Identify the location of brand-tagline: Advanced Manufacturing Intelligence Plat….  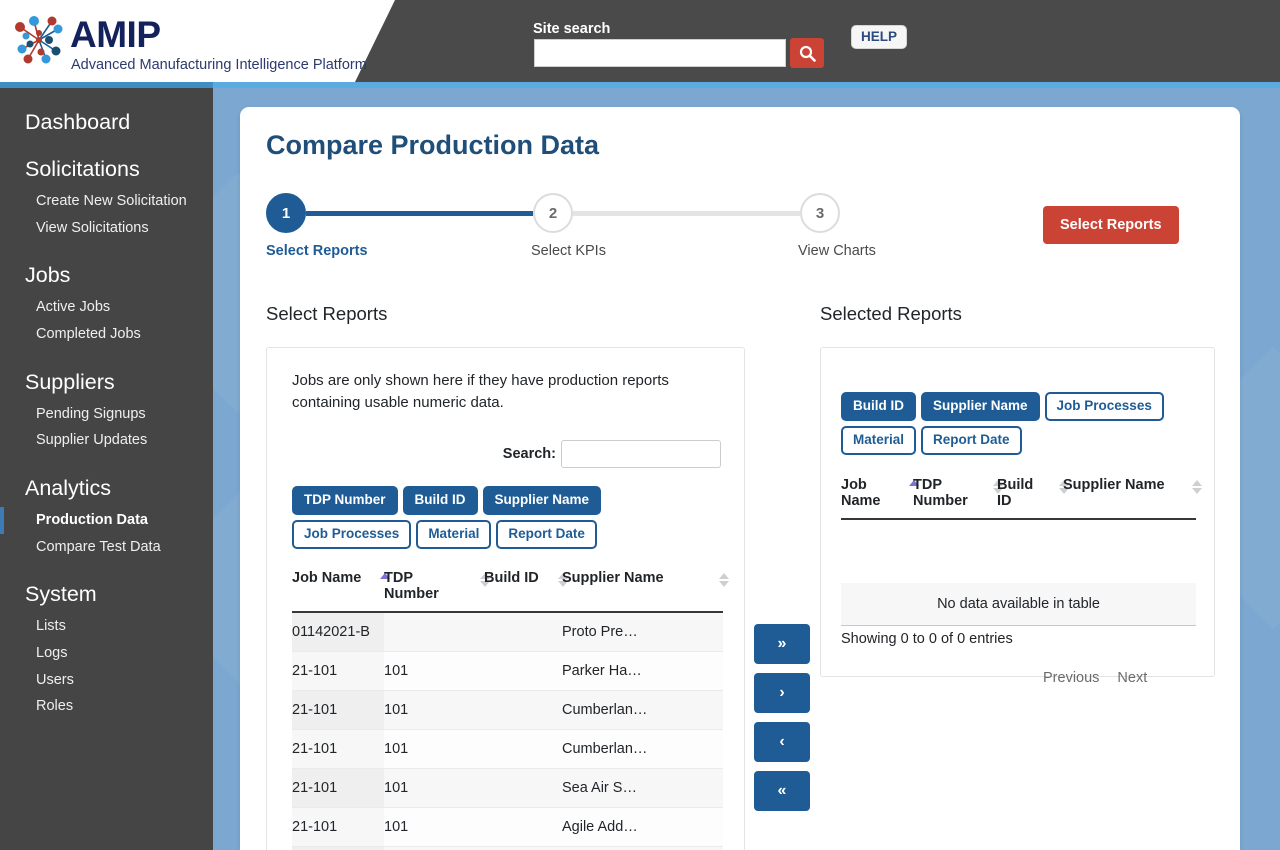
(219, 65).